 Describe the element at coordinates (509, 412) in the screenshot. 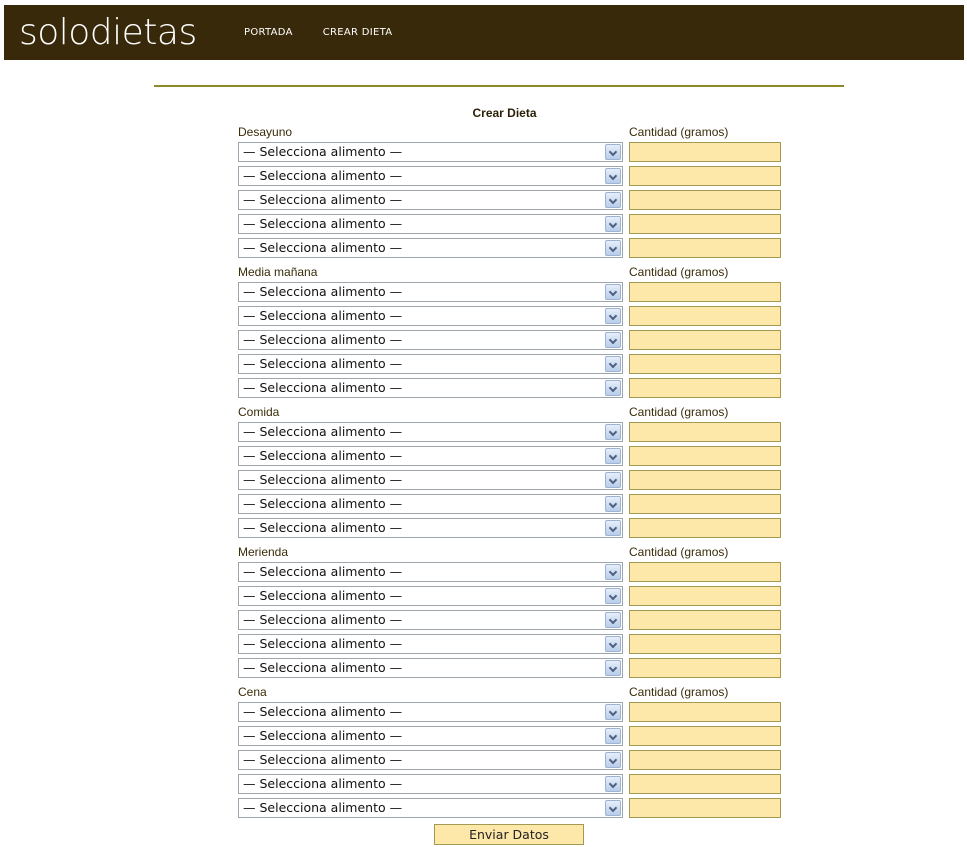

I see `section-header-comida: Comida Cantidad (gramos)` at that location.